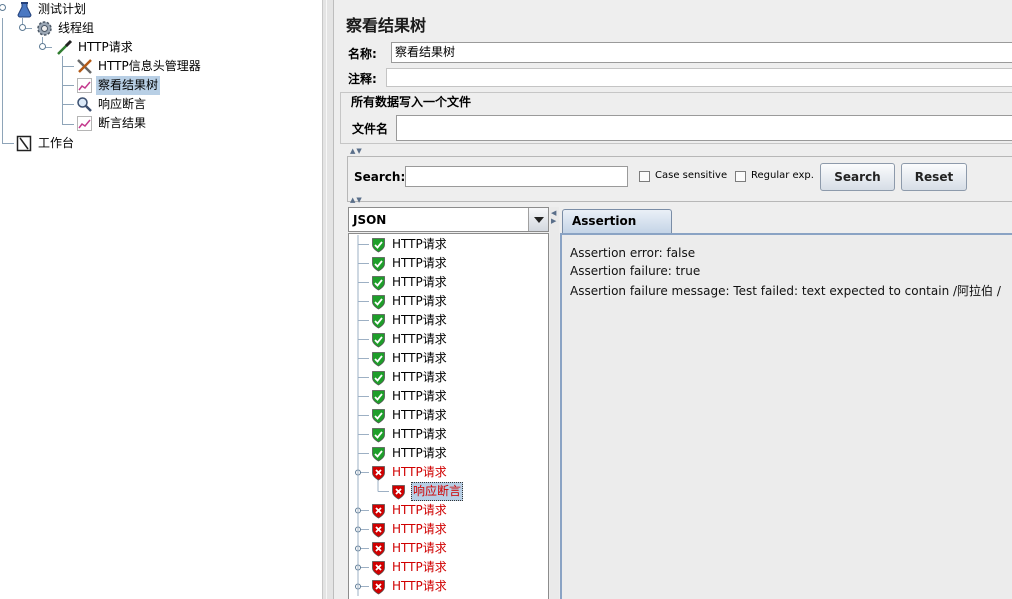 This screenshot has height=599, width=1012. What do you see at coordinates (691, 175) in the screenshot?
I see `case-sensitive-label: Case sensitive` at bounding box center [691, 175].